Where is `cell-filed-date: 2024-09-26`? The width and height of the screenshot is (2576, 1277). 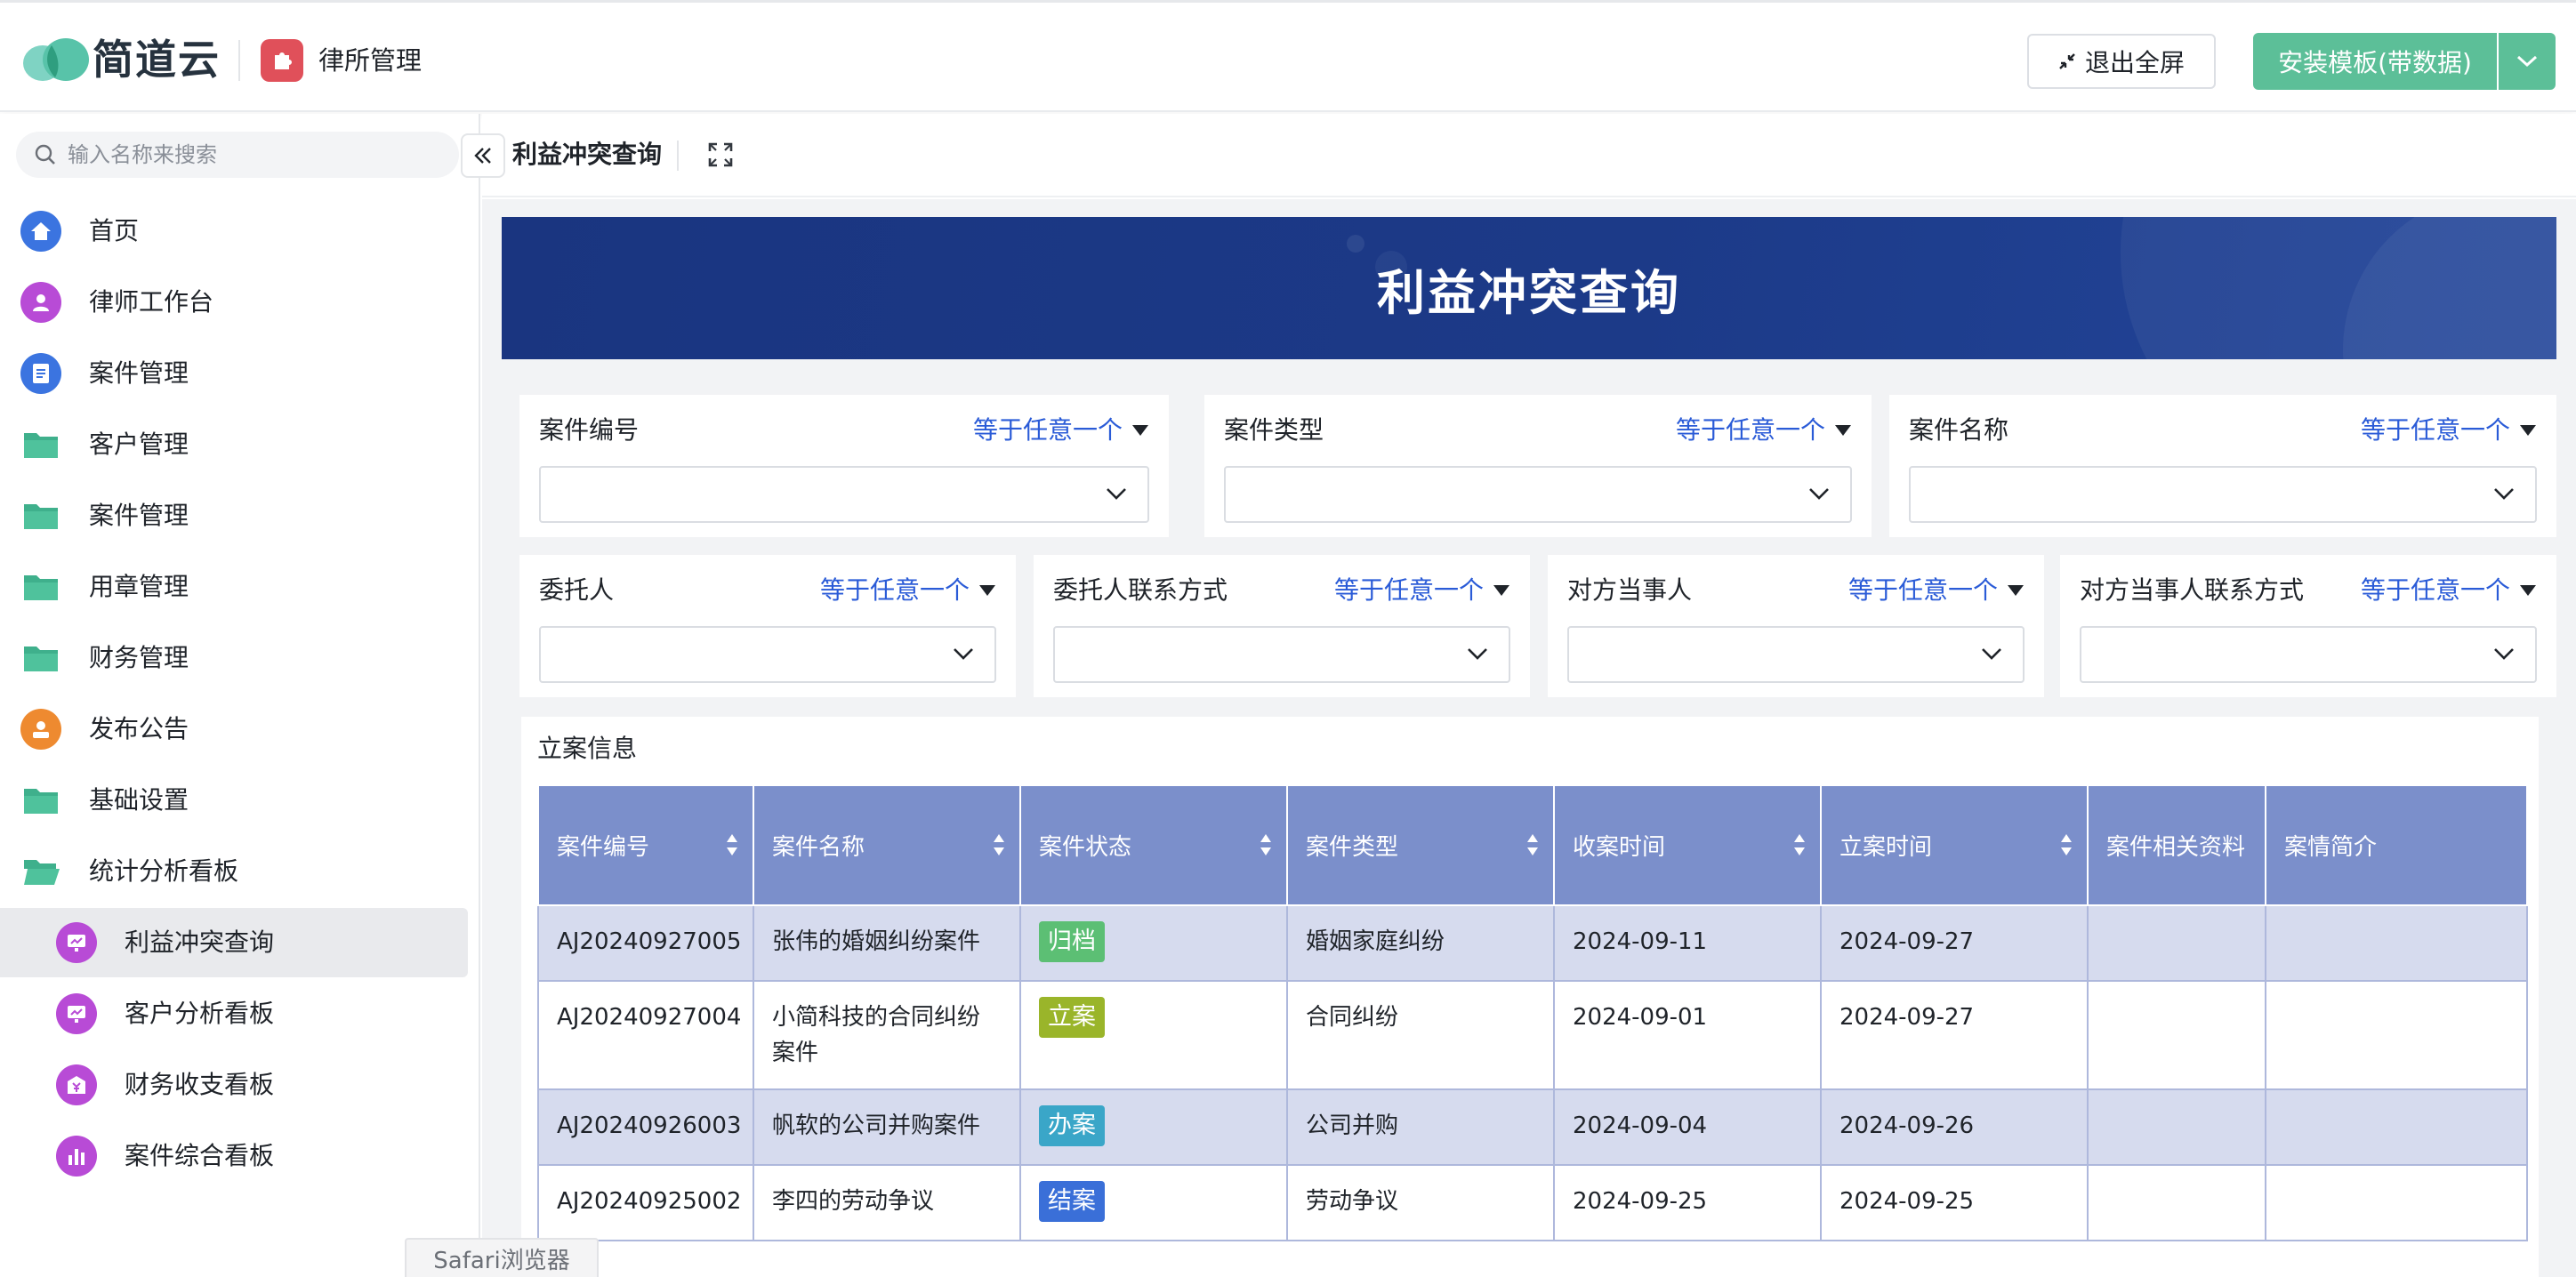
cell-filed-date: 2024-09-26 is located at coordinates (1954, 1127).